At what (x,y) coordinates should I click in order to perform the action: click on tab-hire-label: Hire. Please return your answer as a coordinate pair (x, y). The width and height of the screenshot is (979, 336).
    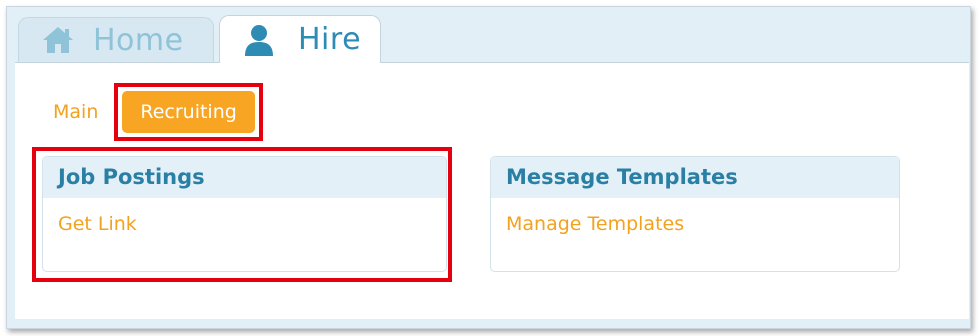
    Looking at the image, I should click on (330, 39).